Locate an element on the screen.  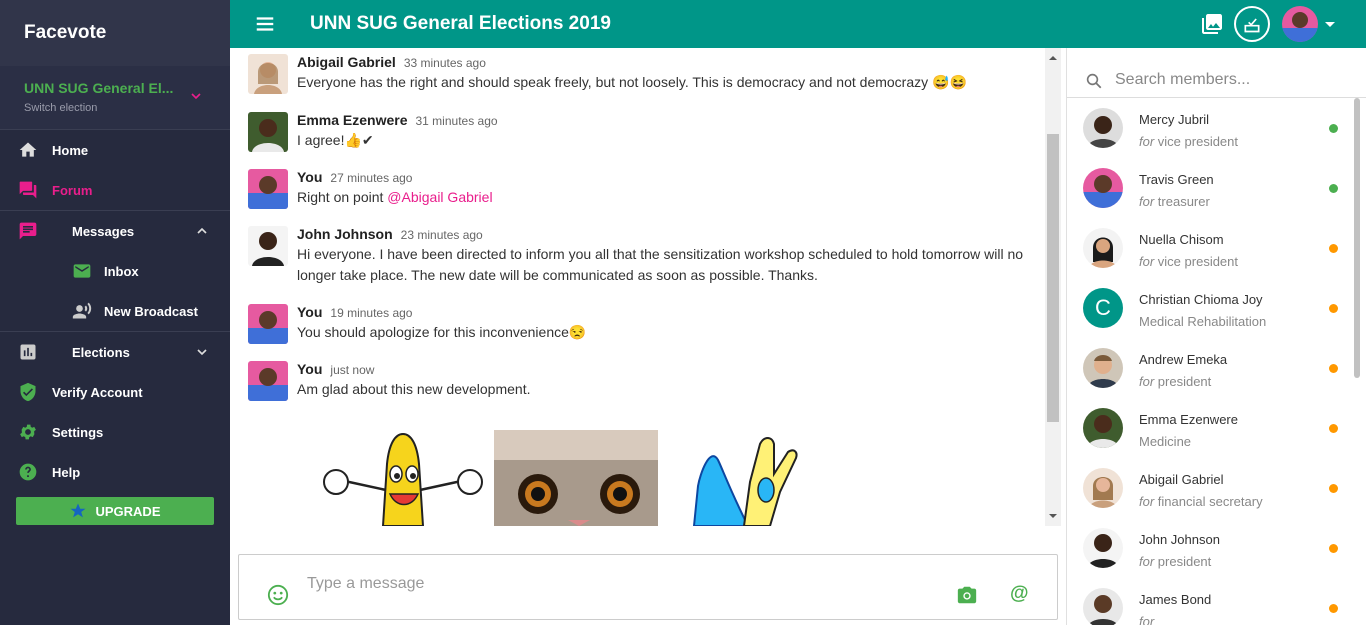
member-name: Nuella Chisom is located at coordinates (1181, 239).